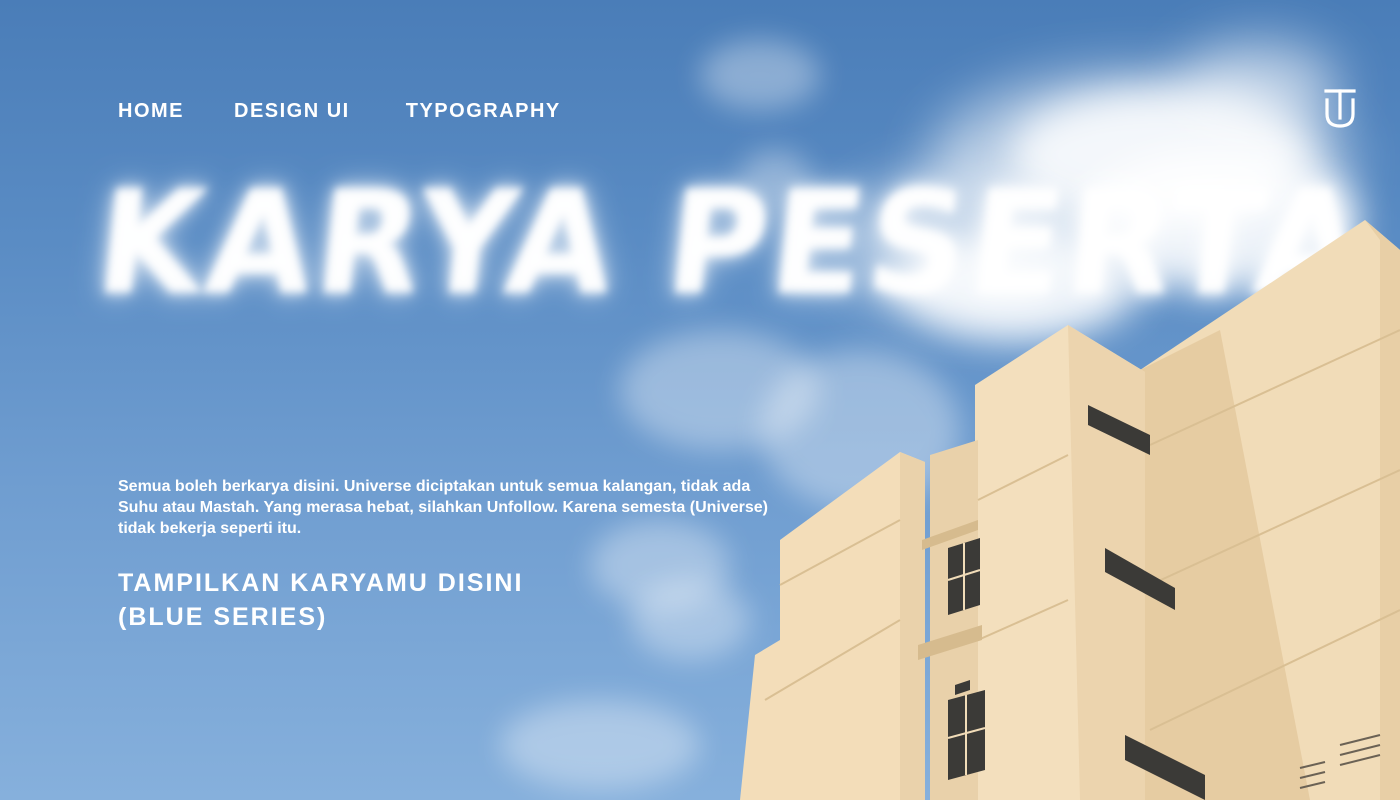 This screenshot has width=1400, height=800. I want to click on cta-line-1: TAMPILKAN KARYAMU DISINI, so click(321, 583).